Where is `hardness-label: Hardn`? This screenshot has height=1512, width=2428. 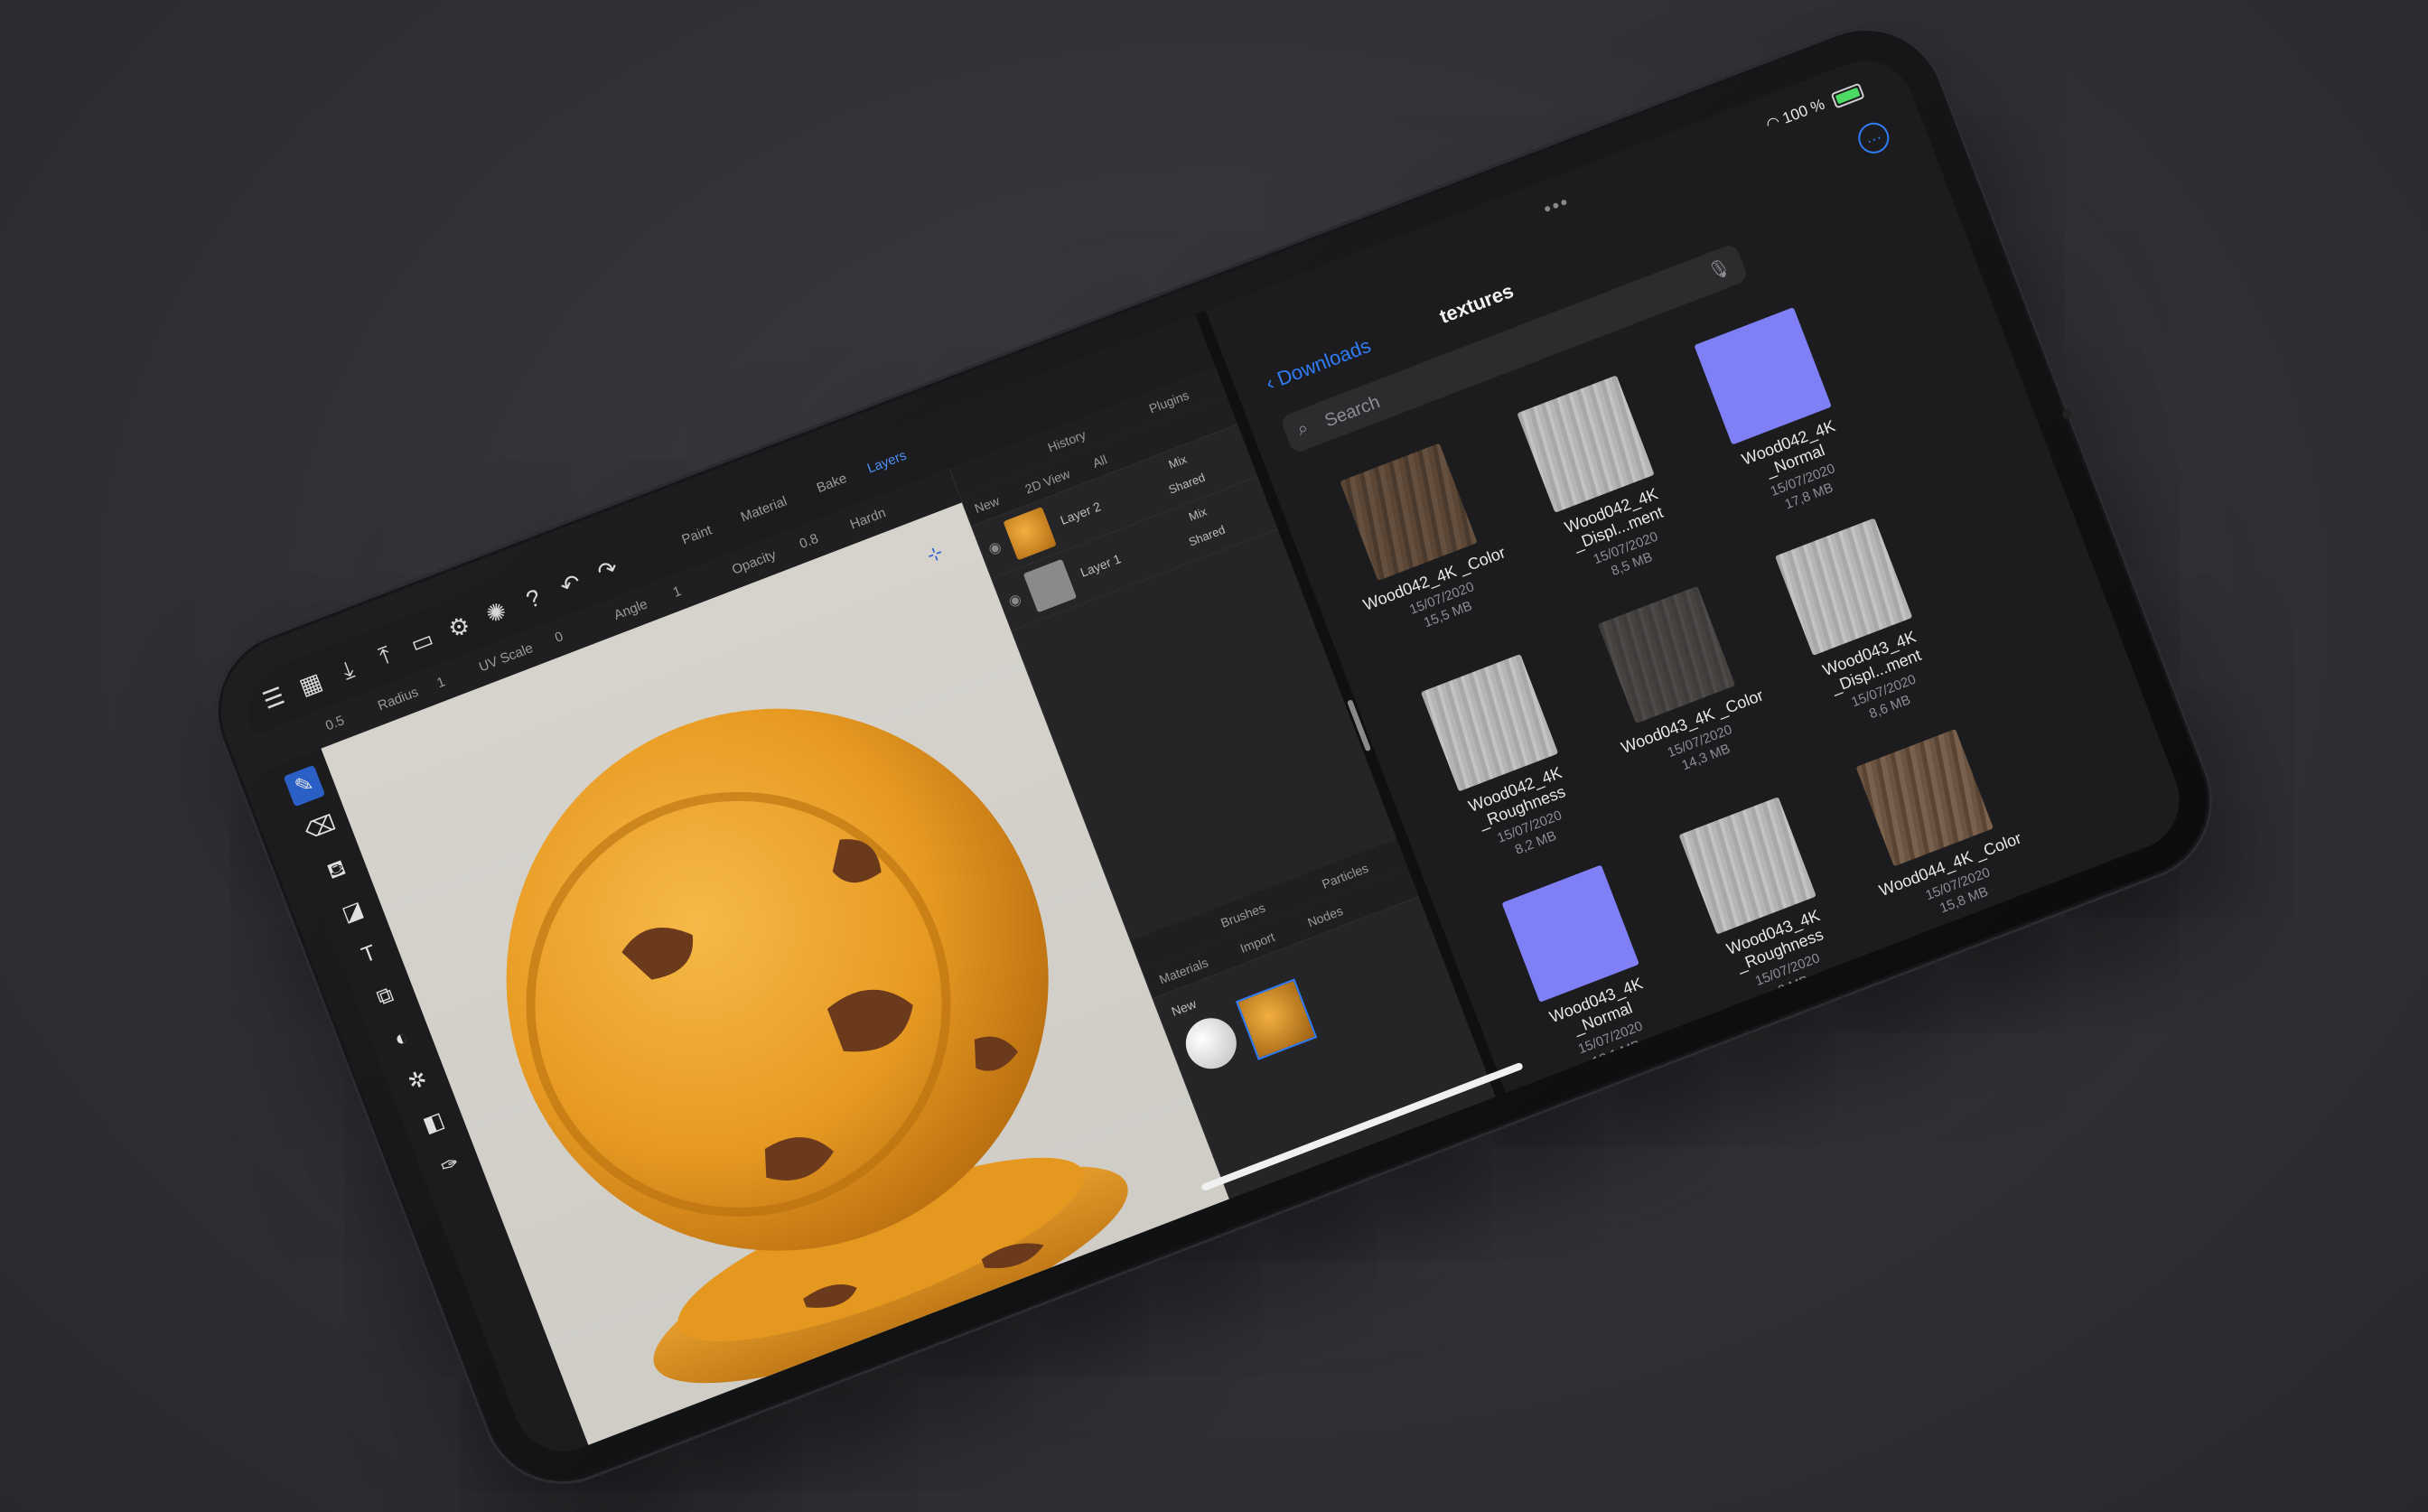 hardness-label: Hardn is located at coordinates (867, 519).